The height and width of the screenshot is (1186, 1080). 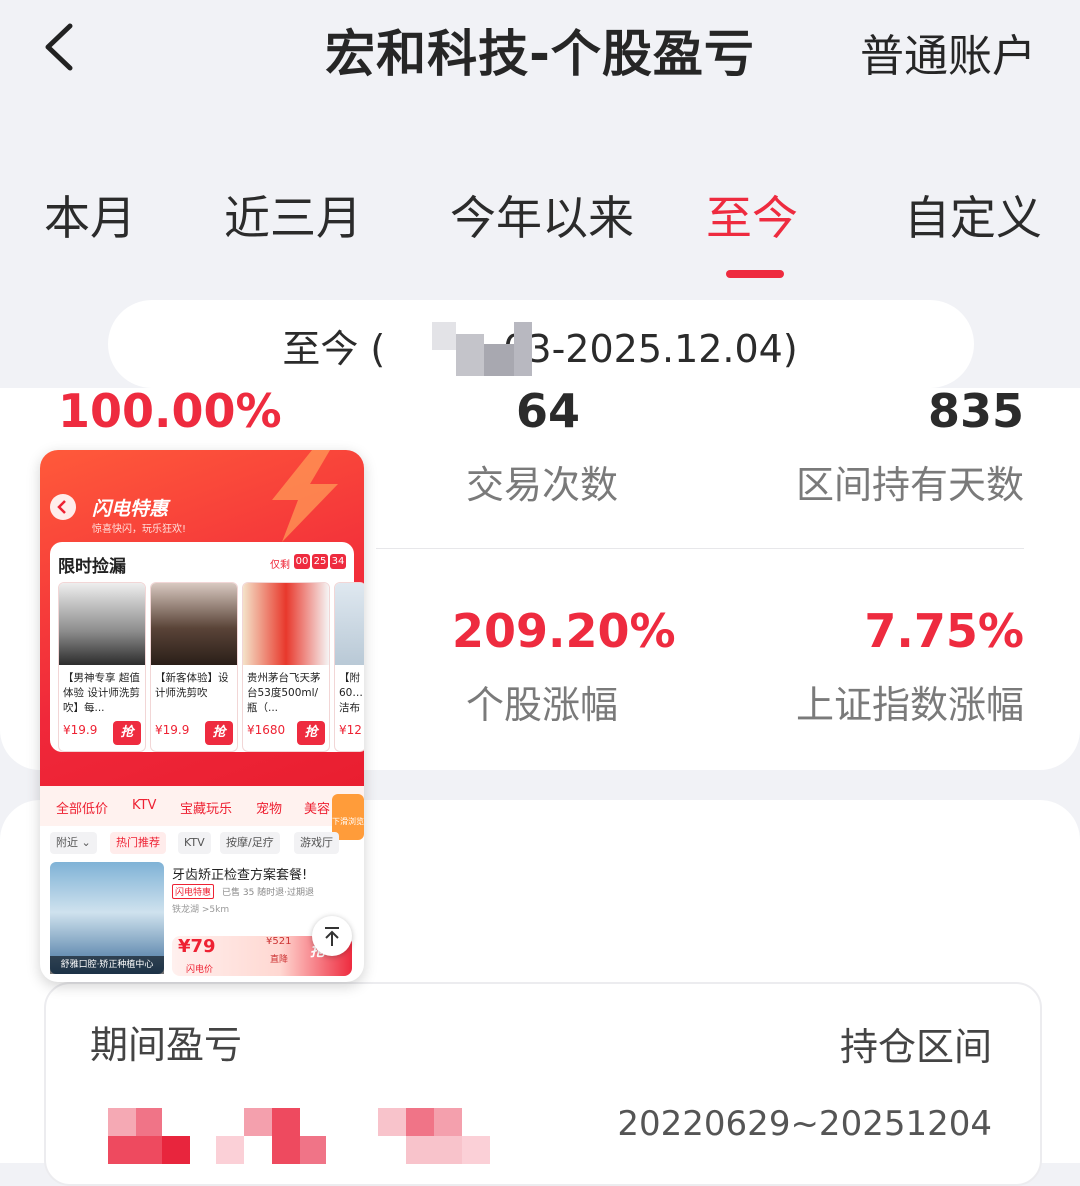 What do you see at coordinates (201, 910) in the screenshot?
I see `deal-distance: 铁龙湖 >5km` at bounding box center [201, 910].